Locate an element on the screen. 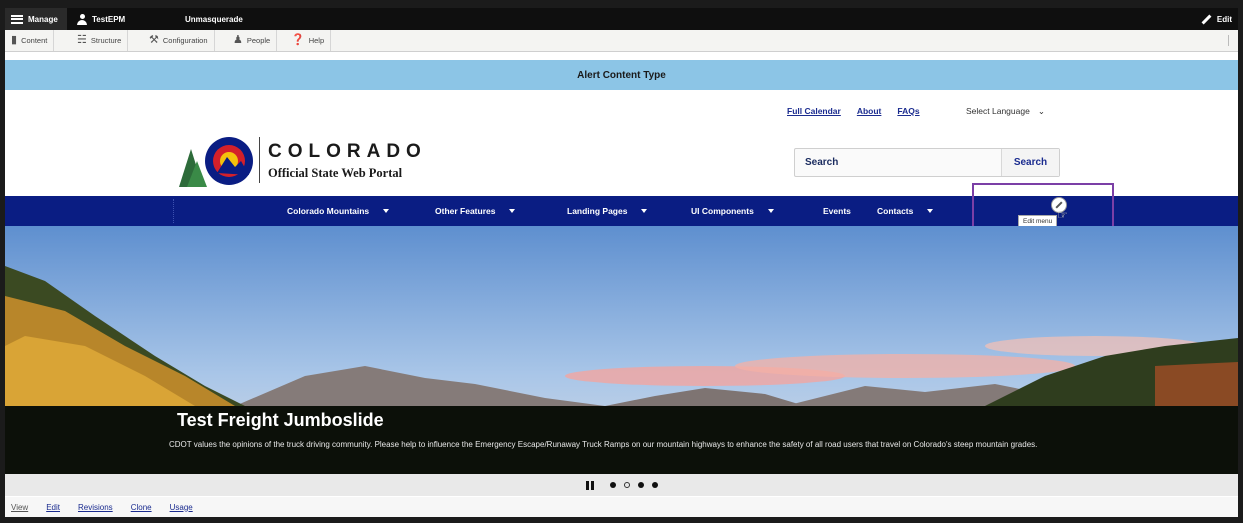 The width and height of the screenshot is (1243, 523). menu-icon is located at coordinates (17, 19).